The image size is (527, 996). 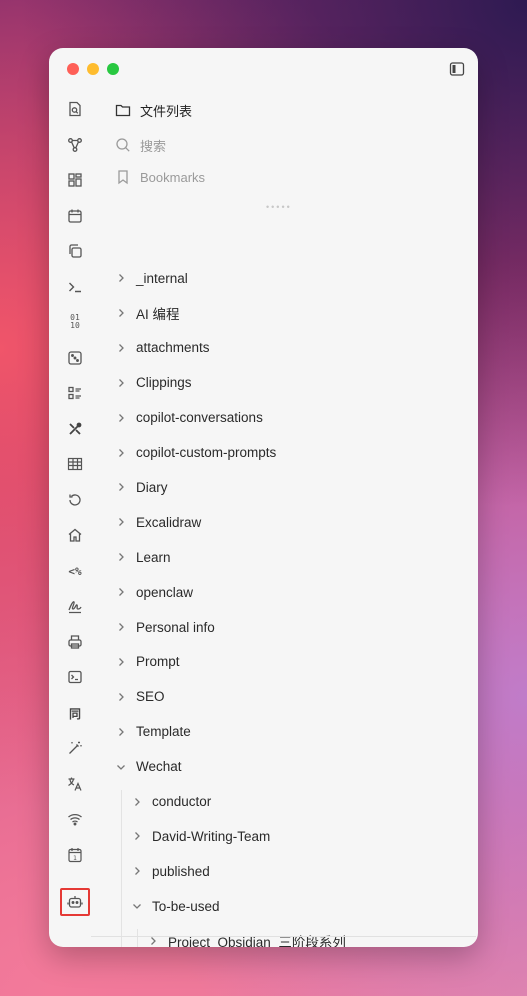 What do you see at coordinates (152, 487) in the screenshot?
I see `tree-folder-label: Diary` at bounding box center [152, 487].